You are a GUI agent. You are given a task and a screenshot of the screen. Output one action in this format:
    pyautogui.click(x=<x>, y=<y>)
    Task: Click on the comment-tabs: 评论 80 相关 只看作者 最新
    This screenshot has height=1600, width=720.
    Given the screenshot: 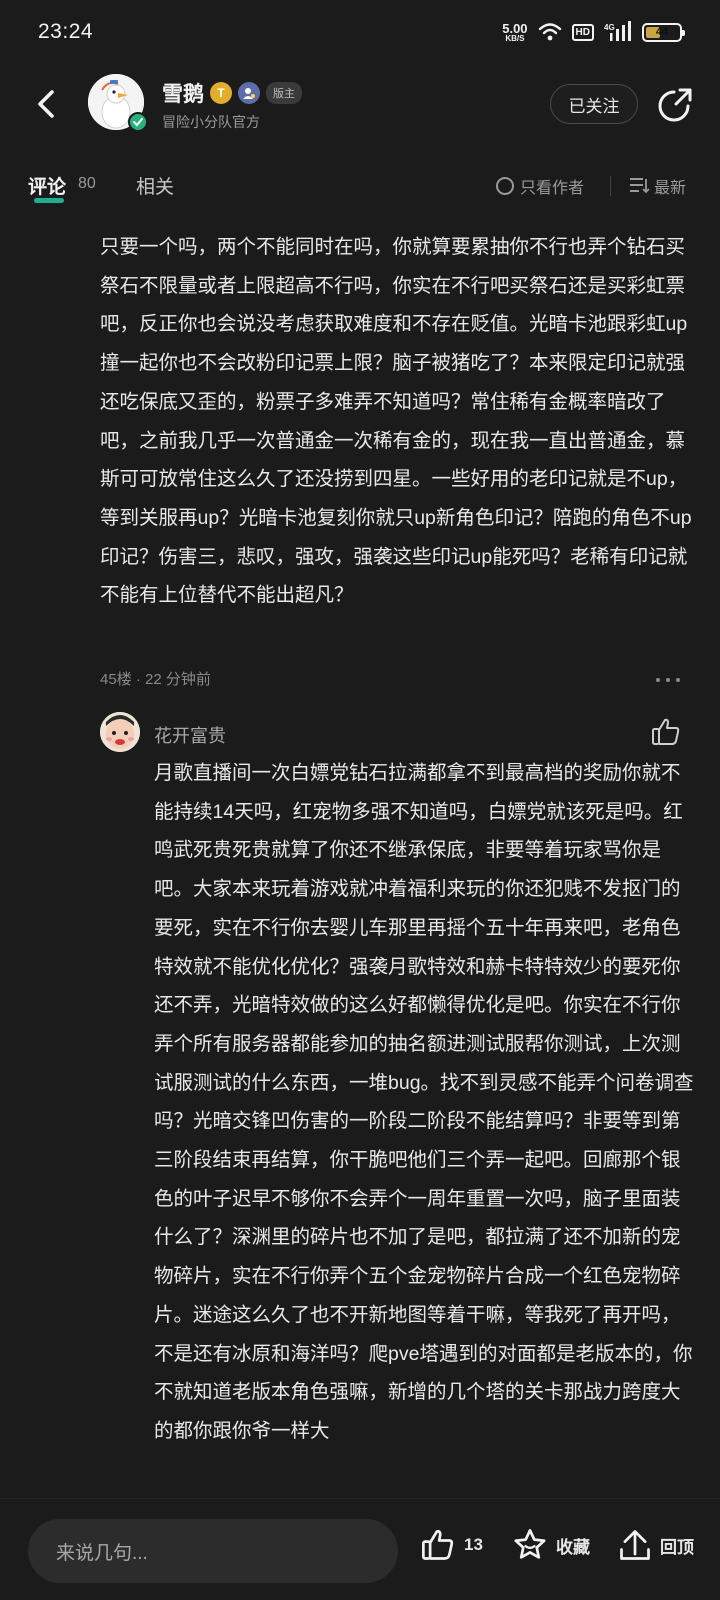 What is the action you would take?
    pyautogui.click(x=360, y=188)
    